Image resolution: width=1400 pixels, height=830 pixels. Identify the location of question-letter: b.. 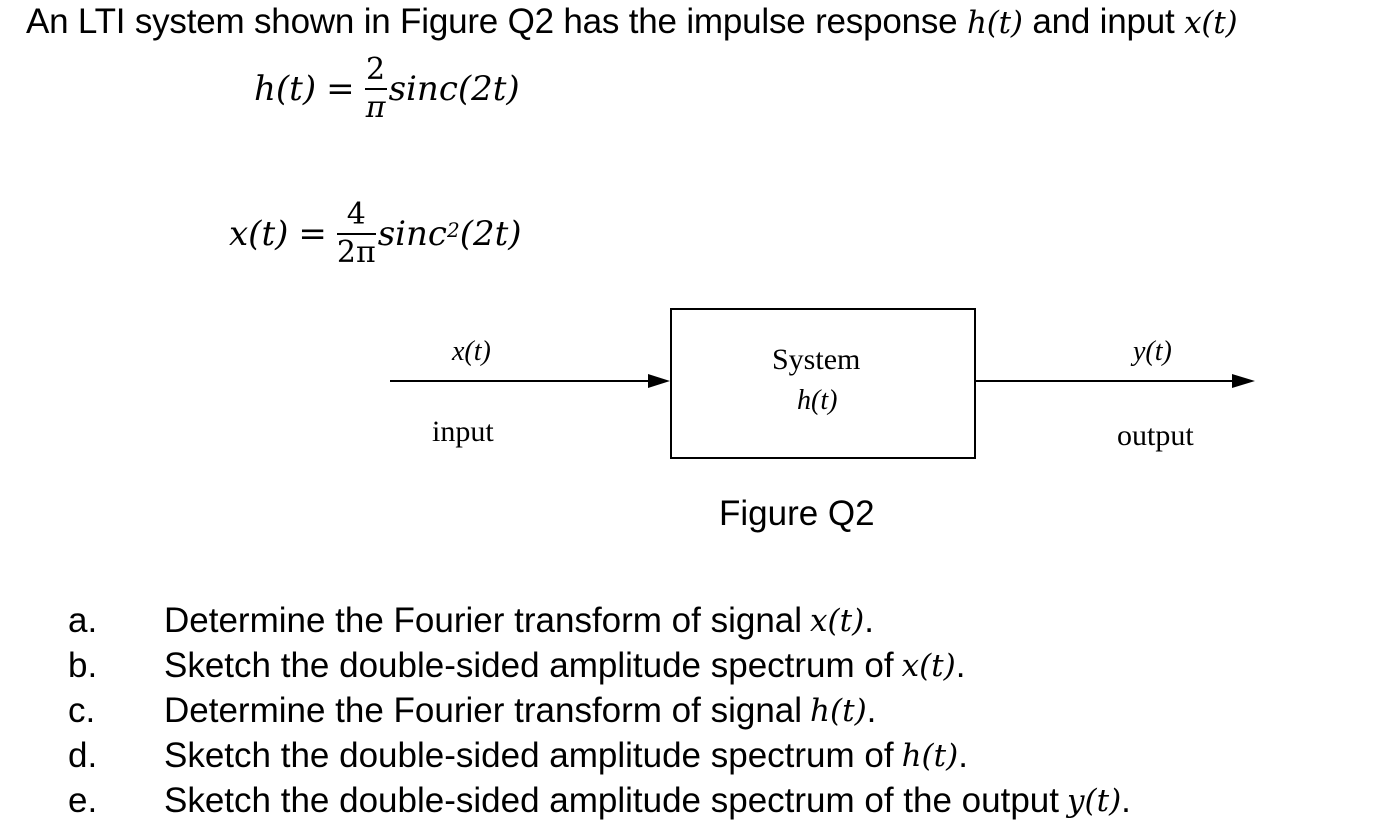
(83, 665).